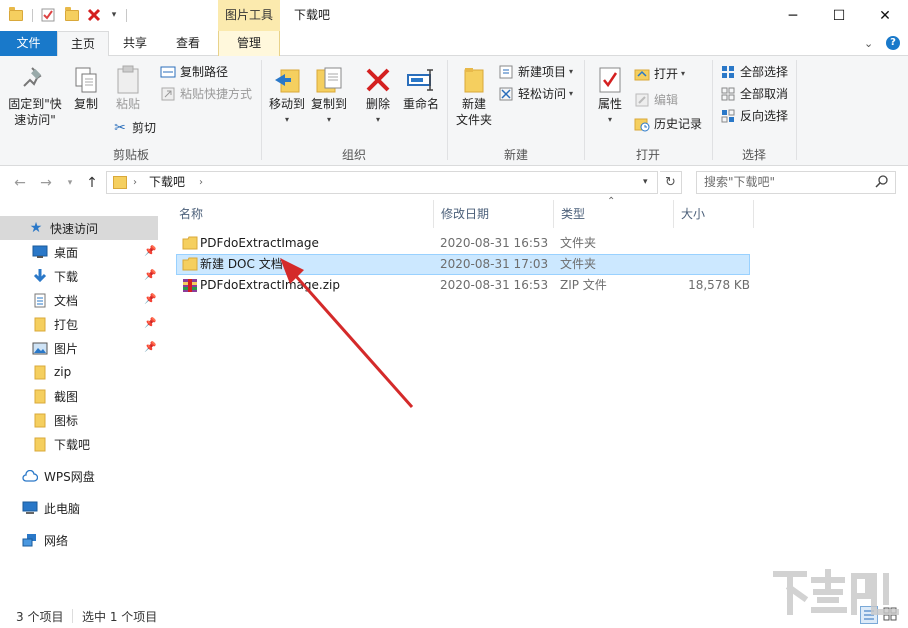  I want to click on nav-network: 网络, so click(79, 540).